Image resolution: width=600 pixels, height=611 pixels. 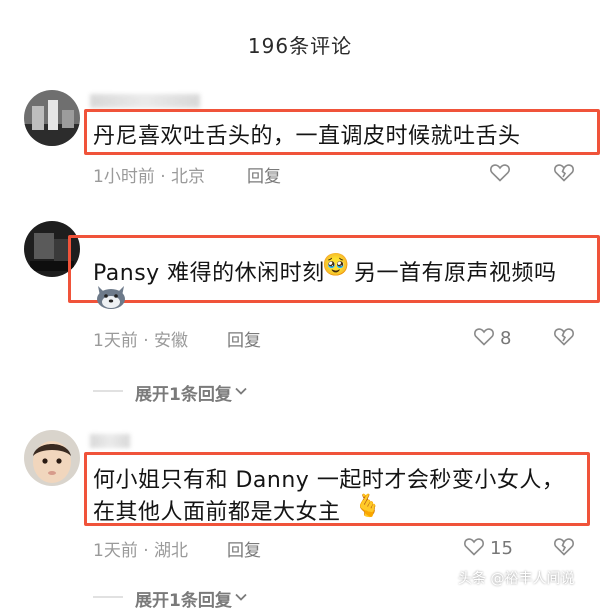 I want to click on like-count: 8, so click(x=506, y=338).